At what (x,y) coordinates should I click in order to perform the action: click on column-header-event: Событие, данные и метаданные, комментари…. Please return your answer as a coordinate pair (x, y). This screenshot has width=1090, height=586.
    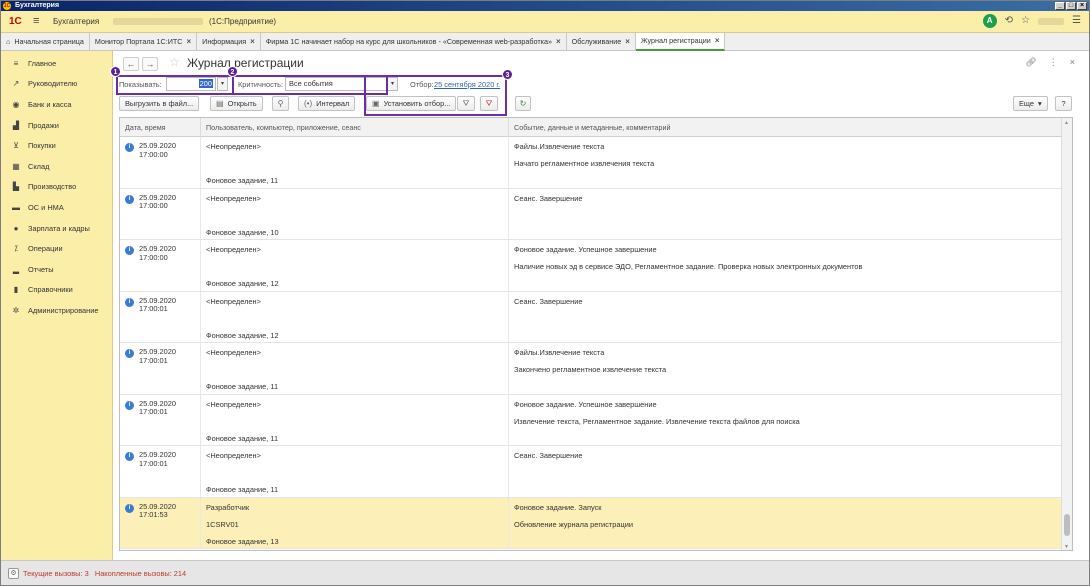
    Looking at the image, I should click on (785, 127).